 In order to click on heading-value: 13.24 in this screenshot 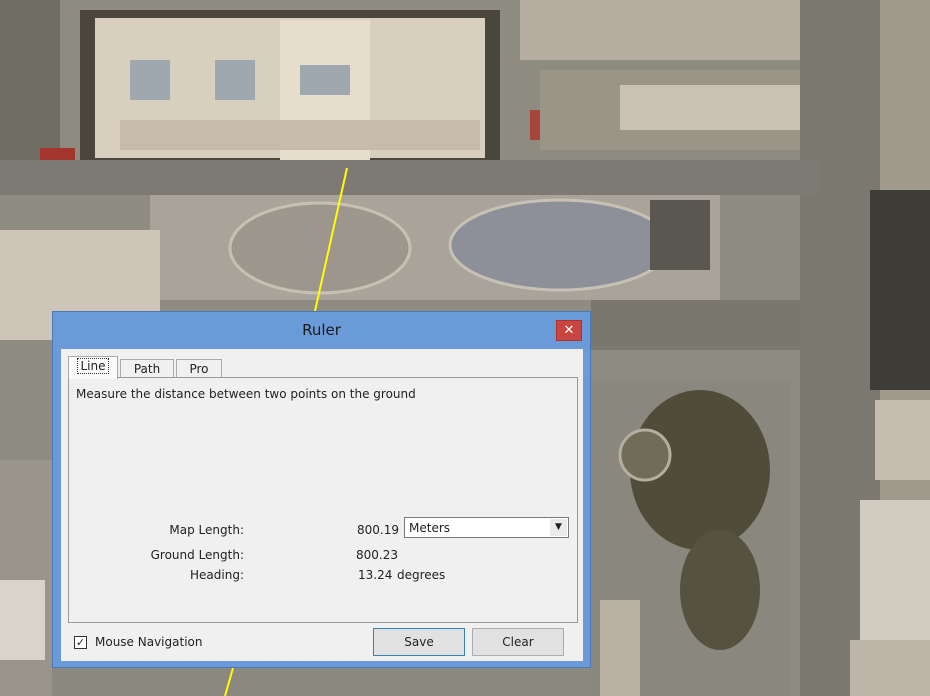, I will do `click(375, 575)`.